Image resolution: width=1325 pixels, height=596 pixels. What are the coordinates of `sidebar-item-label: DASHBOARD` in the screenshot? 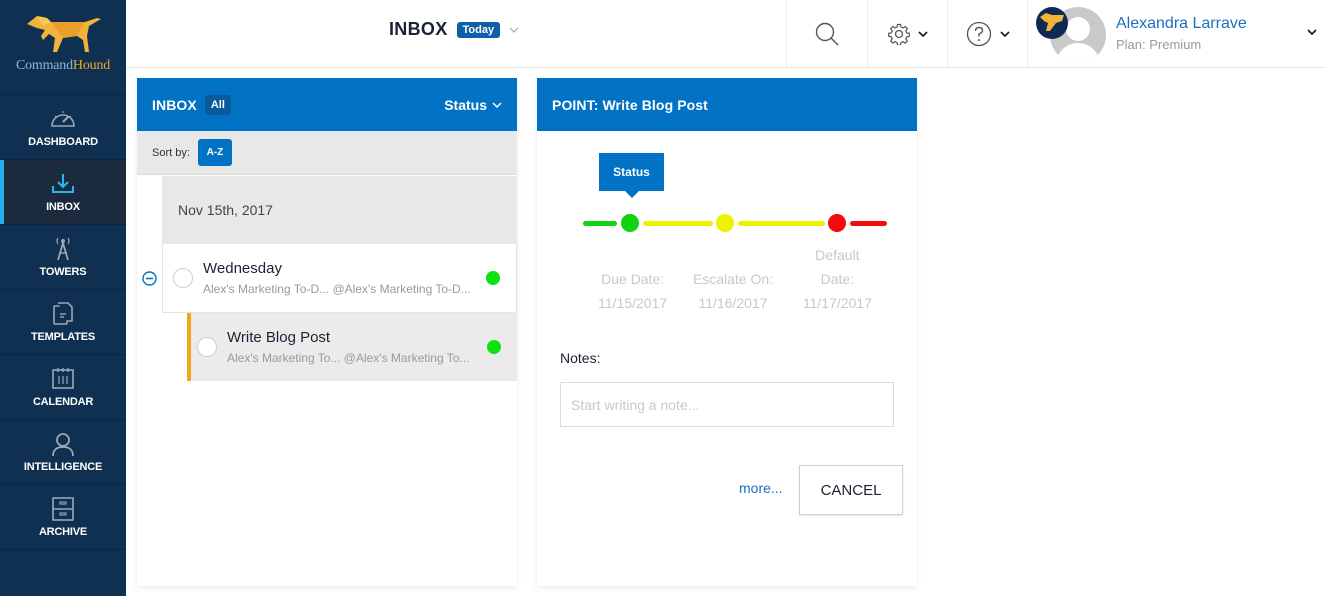 It's located at (63, 142).